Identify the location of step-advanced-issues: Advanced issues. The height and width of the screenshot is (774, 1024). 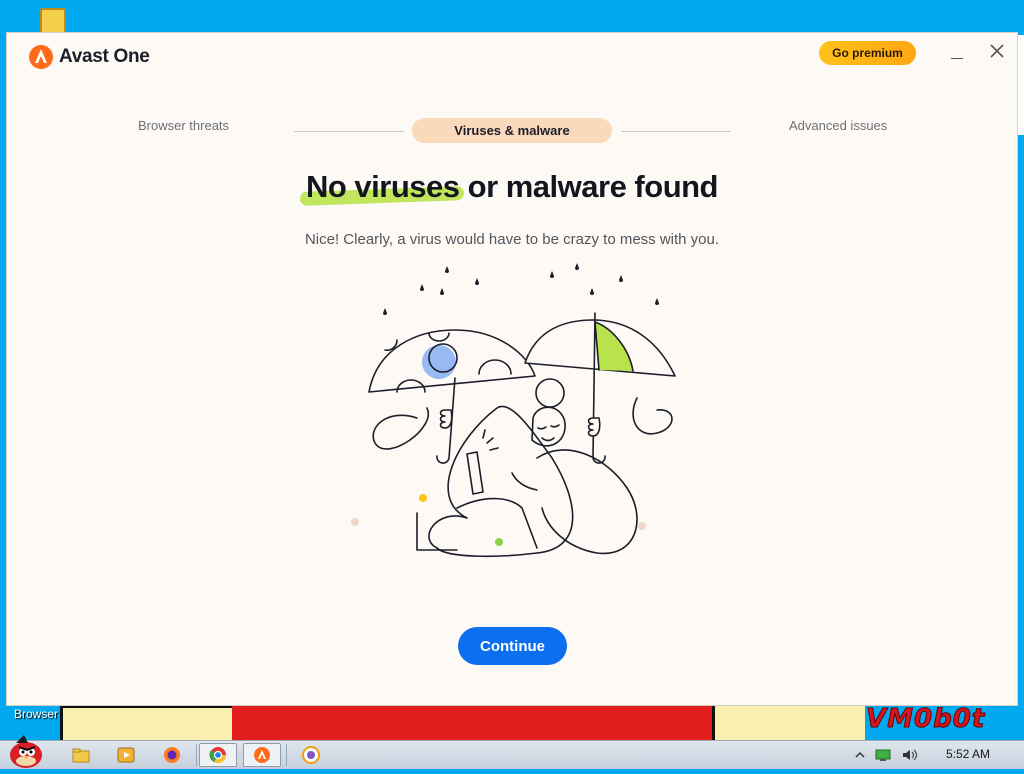
(838, 125).